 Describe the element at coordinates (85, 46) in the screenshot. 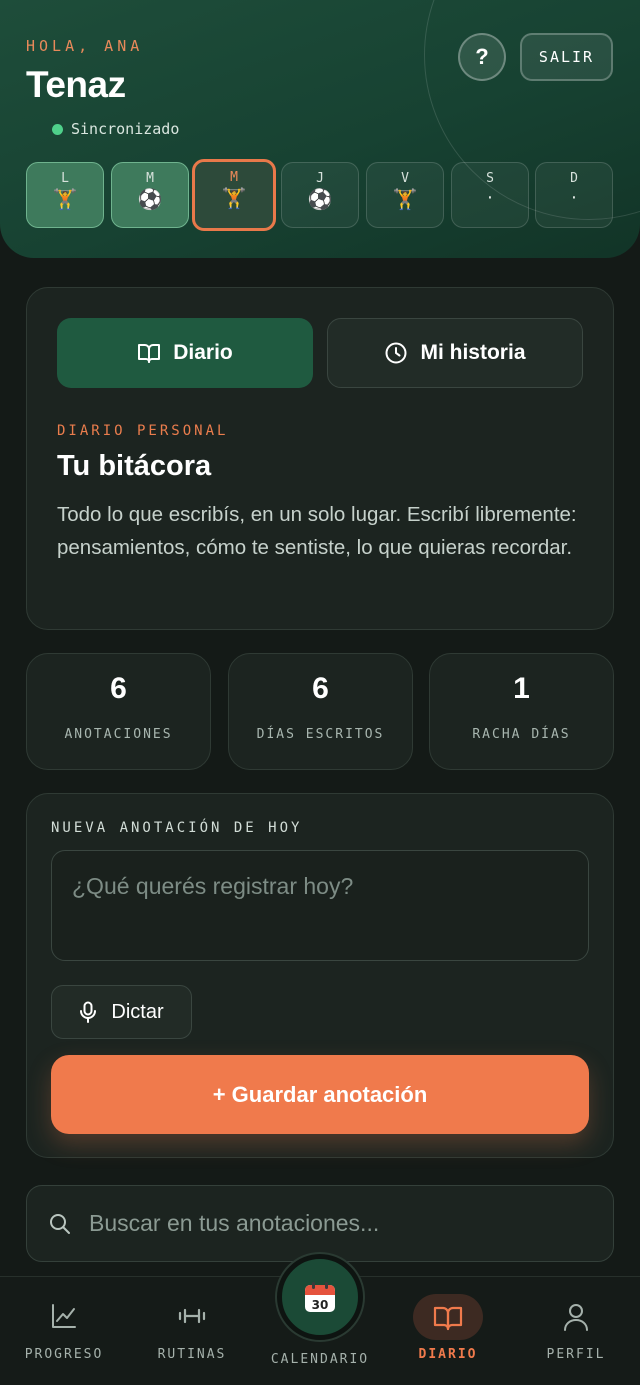

I see `greeting: HOLA, ANA` at that location.